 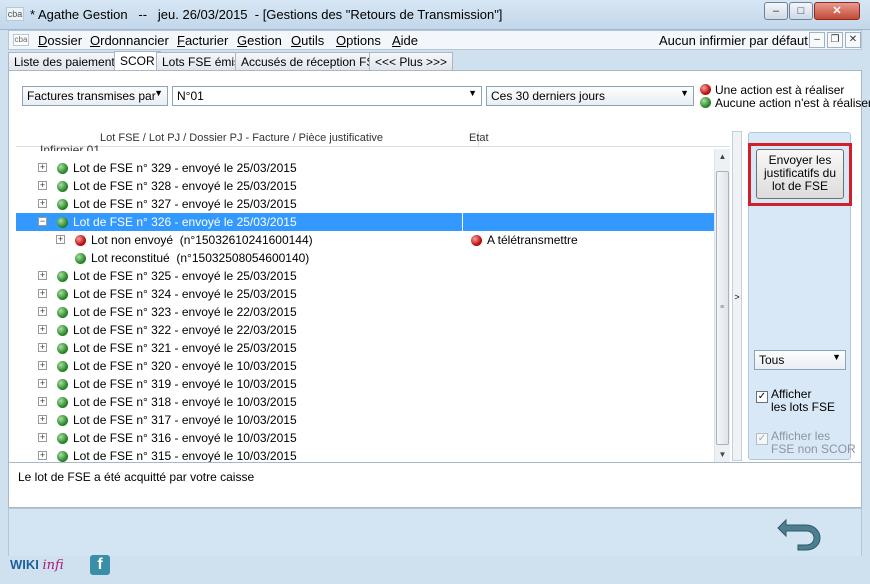 I want to click on tree-row-label: Lot de FSE n° 321 - envoyé le 25/03/2015, so click(x=185, y=348).